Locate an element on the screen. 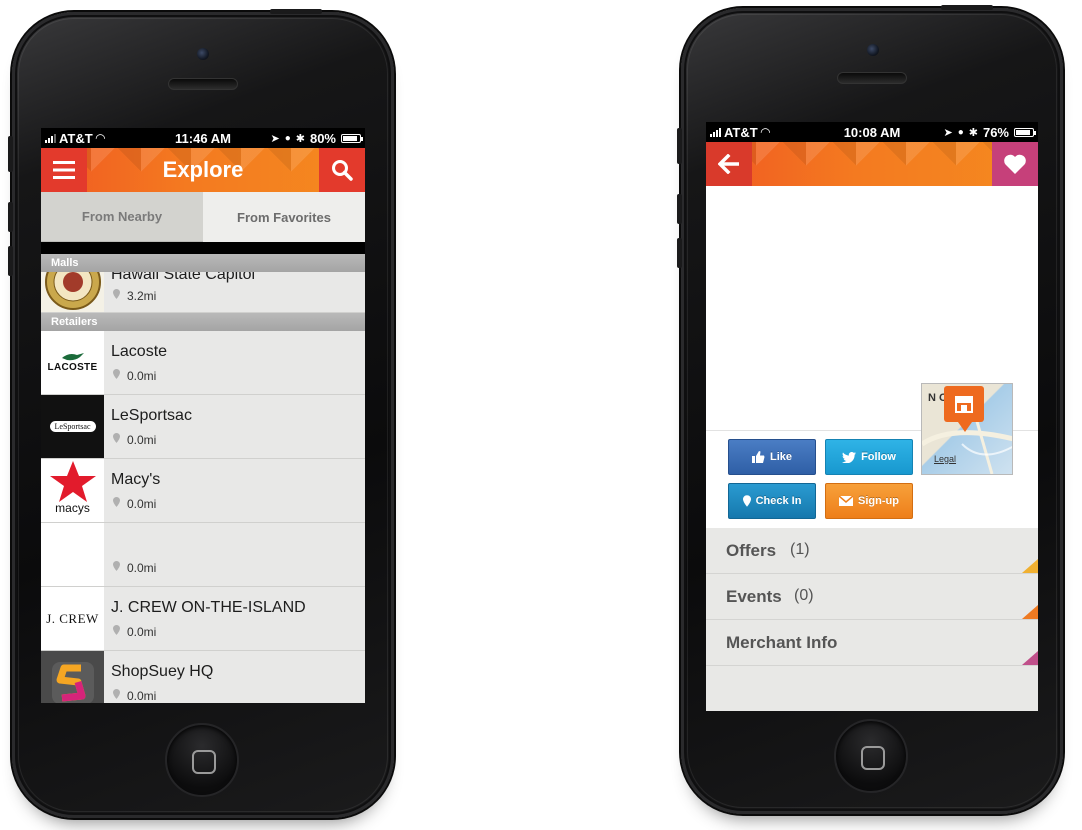  menu-button is located at coordinates (64, 170).